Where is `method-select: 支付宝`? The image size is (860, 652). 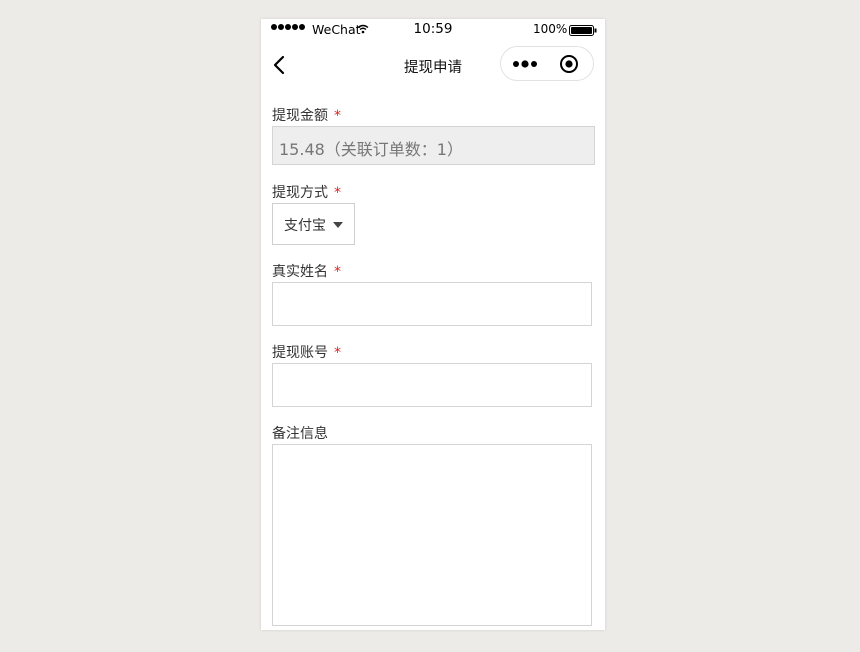
method-select: 支付宝 is located at coordinates (313, 224).